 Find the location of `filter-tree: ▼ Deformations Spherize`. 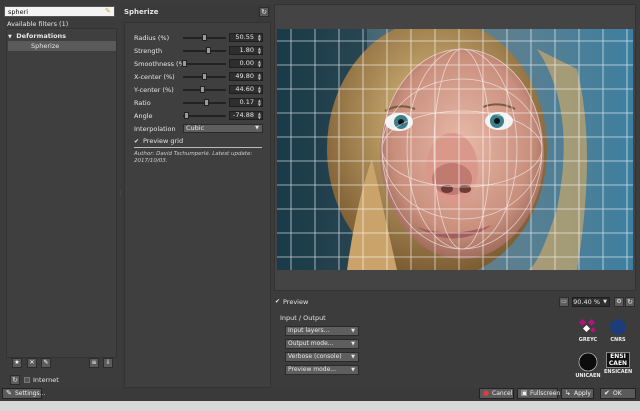

filter-tree: ▼ Deformations Spherize is located at coordinates (61, 193).